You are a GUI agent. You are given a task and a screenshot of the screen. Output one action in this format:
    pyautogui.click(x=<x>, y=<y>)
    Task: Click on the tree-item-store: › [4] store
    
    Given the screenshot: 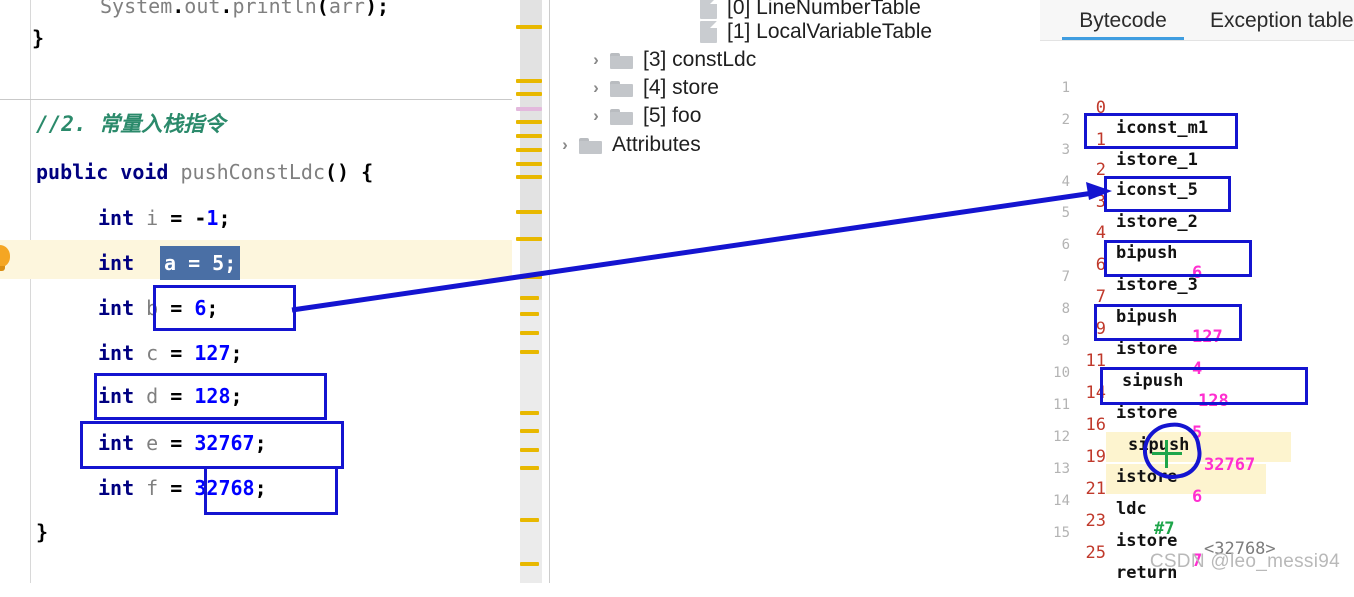 What is the action you would take?
    pyautogui.click(x=651, y=88)
    